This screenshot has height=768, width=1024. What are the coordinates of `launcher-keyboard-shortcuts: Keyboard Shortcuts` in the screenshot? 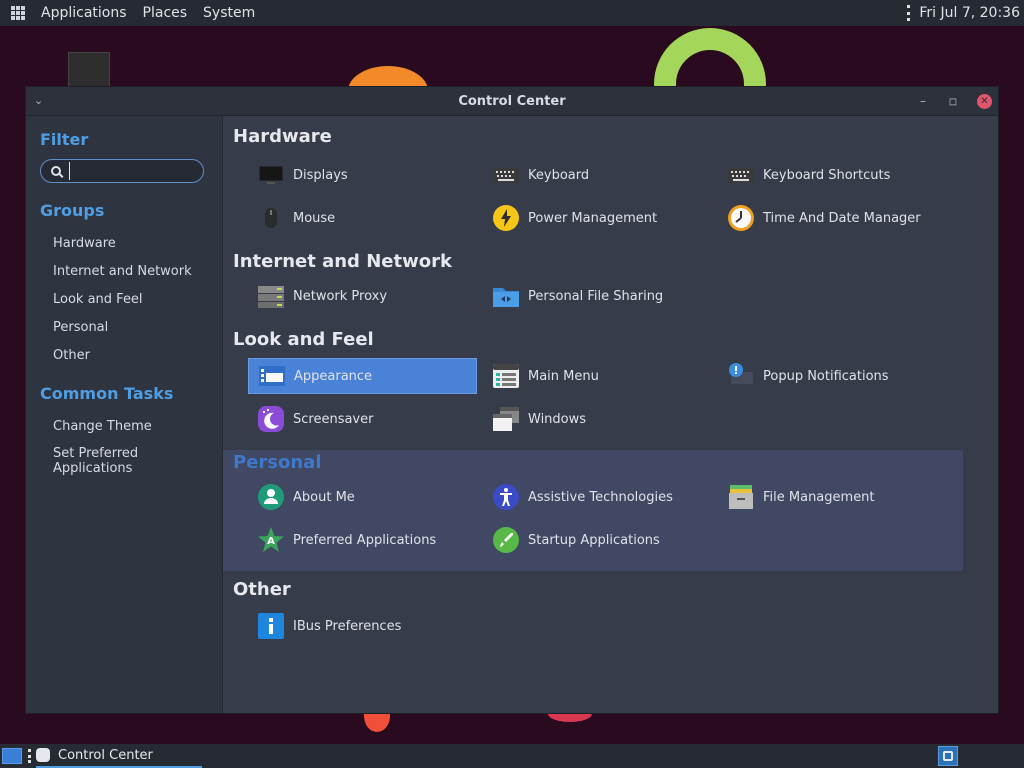 It's located at (843, 175).